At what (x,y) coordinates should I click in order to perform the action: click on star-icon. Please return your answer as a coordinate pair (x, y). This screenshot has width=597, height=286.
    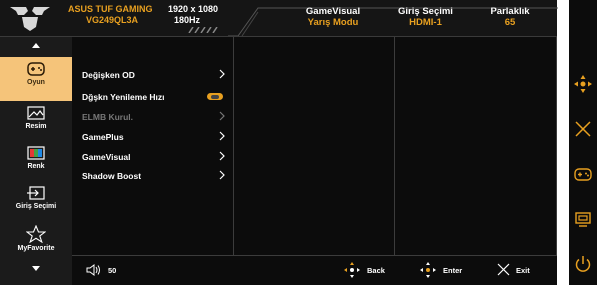
    Looking at the image, I should click on (36, 234).